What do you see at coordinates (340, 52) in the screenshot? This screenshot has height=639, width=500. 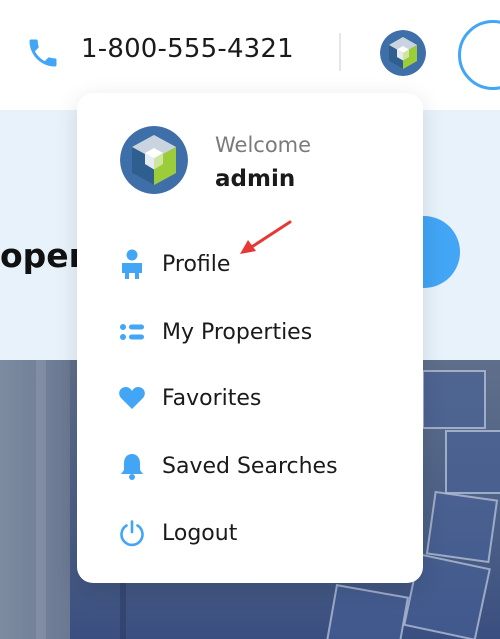 I see `header-divider` at bounding box center [340, 52].